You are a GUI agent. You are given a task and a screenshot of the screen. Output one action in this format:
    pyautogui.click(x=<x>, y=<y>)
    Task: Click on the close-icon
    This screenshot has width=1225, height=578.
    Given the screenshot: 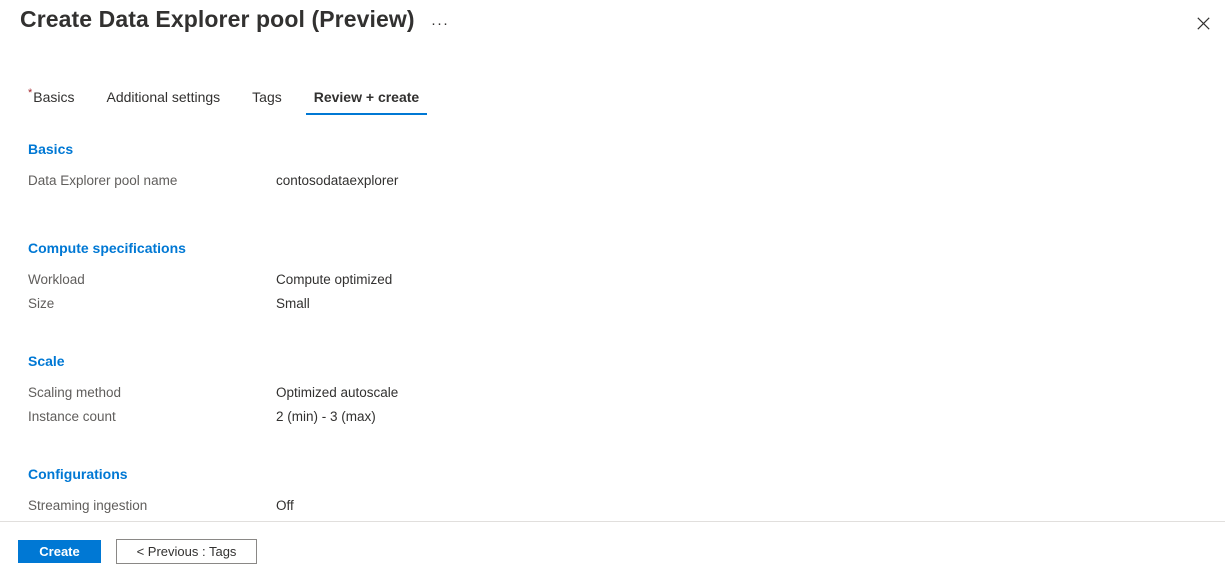 What is the action you would take?
    pyautogui.click(x=1203, y=23)
    